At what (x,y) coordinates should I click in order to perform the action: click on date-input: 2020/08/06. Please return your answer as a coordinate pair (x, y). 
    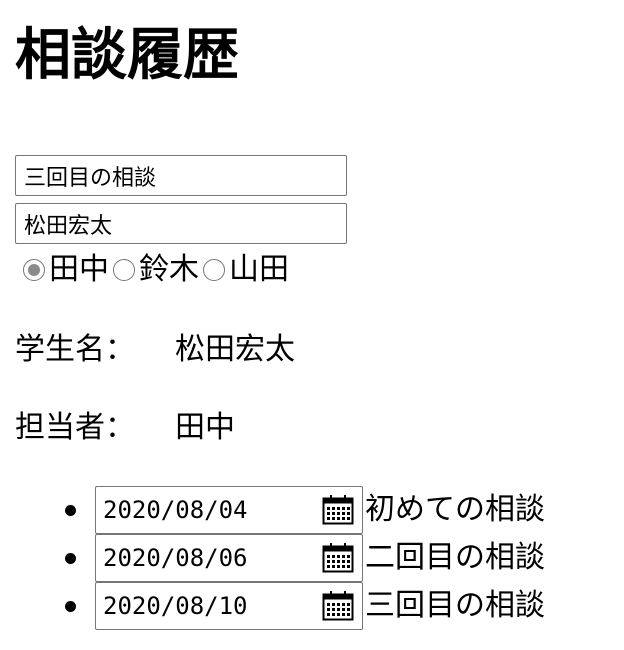
    Looking at the image, I should click on (229, 558).